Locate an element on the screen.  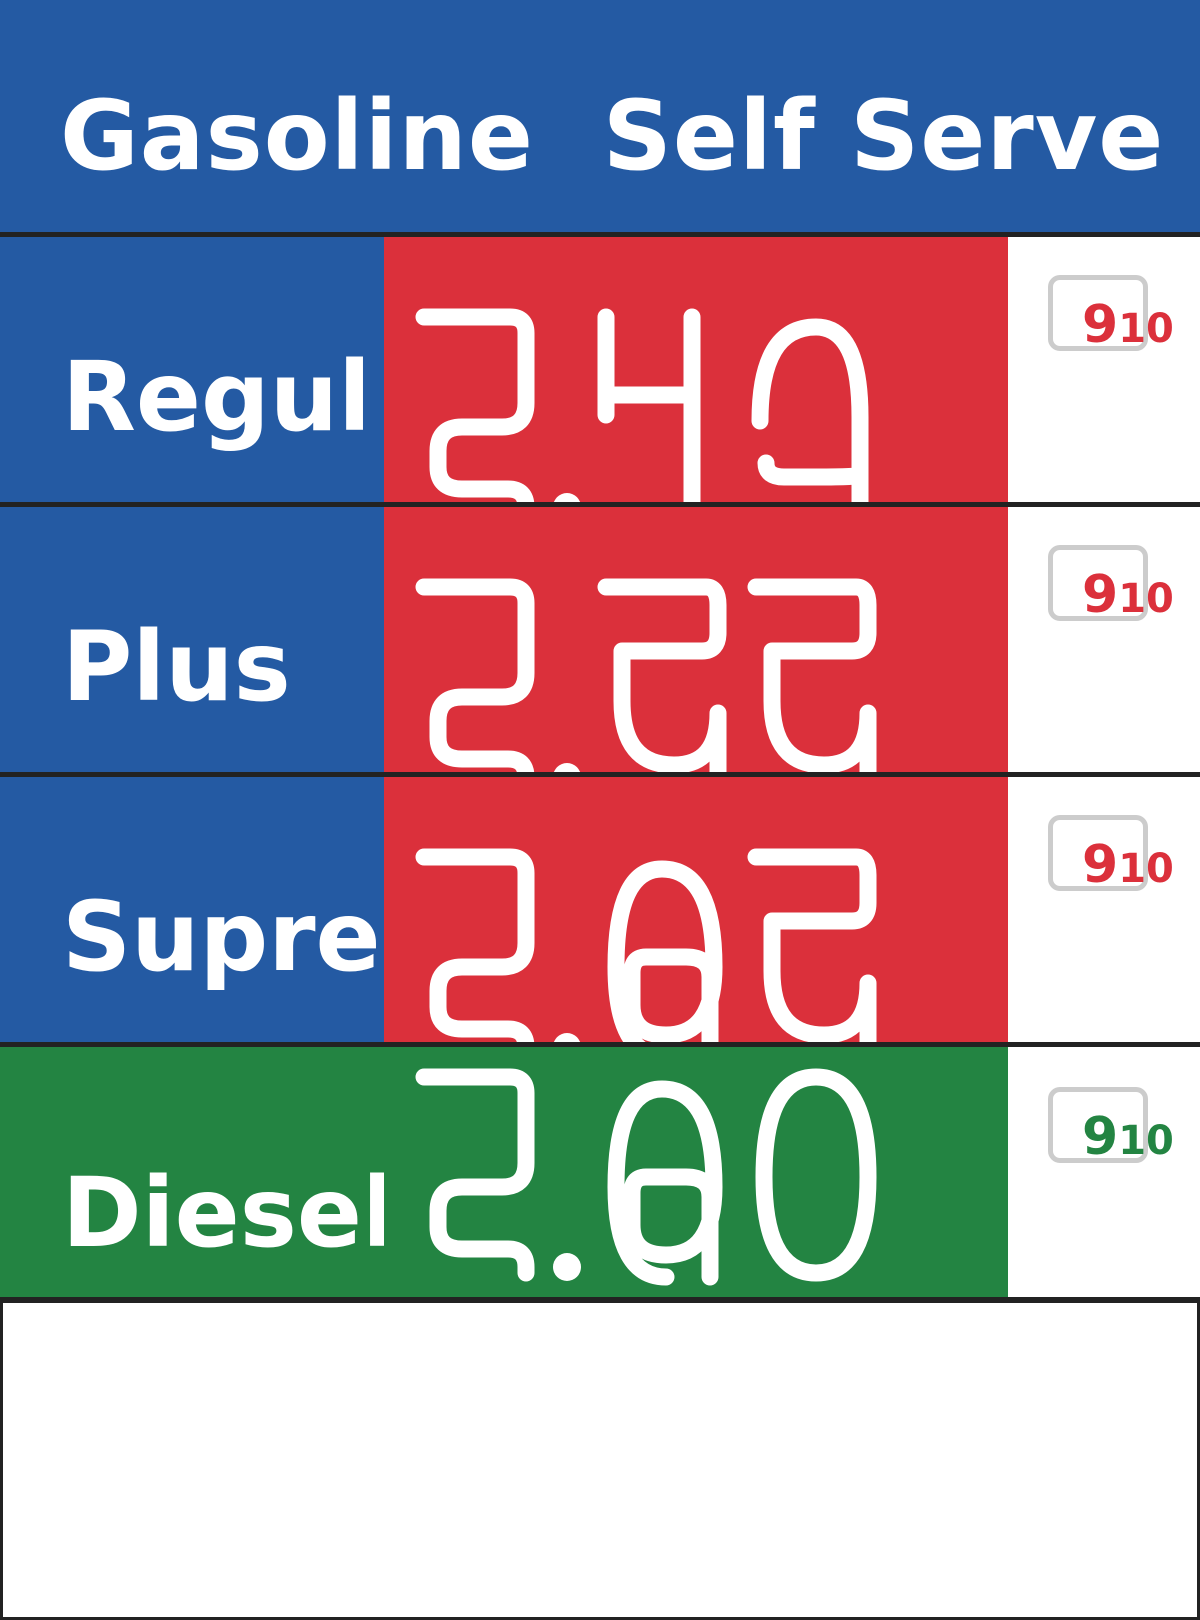
grade-label-panel: Plus is located at coordinates (192, 642).